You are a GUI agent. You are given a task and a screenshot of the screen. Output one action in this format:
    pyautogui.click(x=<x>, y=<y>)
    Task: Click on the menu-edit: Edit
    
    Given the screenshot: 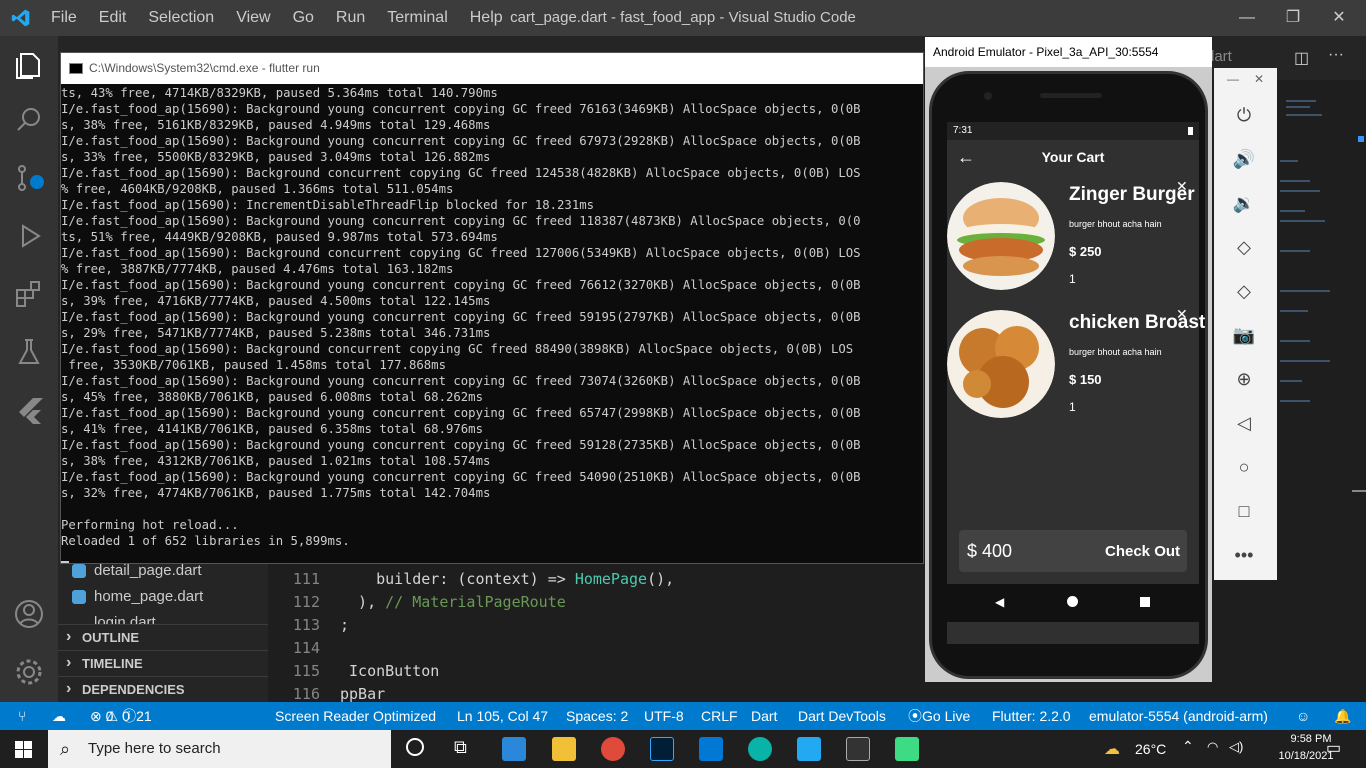 What is the action you would take?
    pyautogui.click(x=113, y=18)
    